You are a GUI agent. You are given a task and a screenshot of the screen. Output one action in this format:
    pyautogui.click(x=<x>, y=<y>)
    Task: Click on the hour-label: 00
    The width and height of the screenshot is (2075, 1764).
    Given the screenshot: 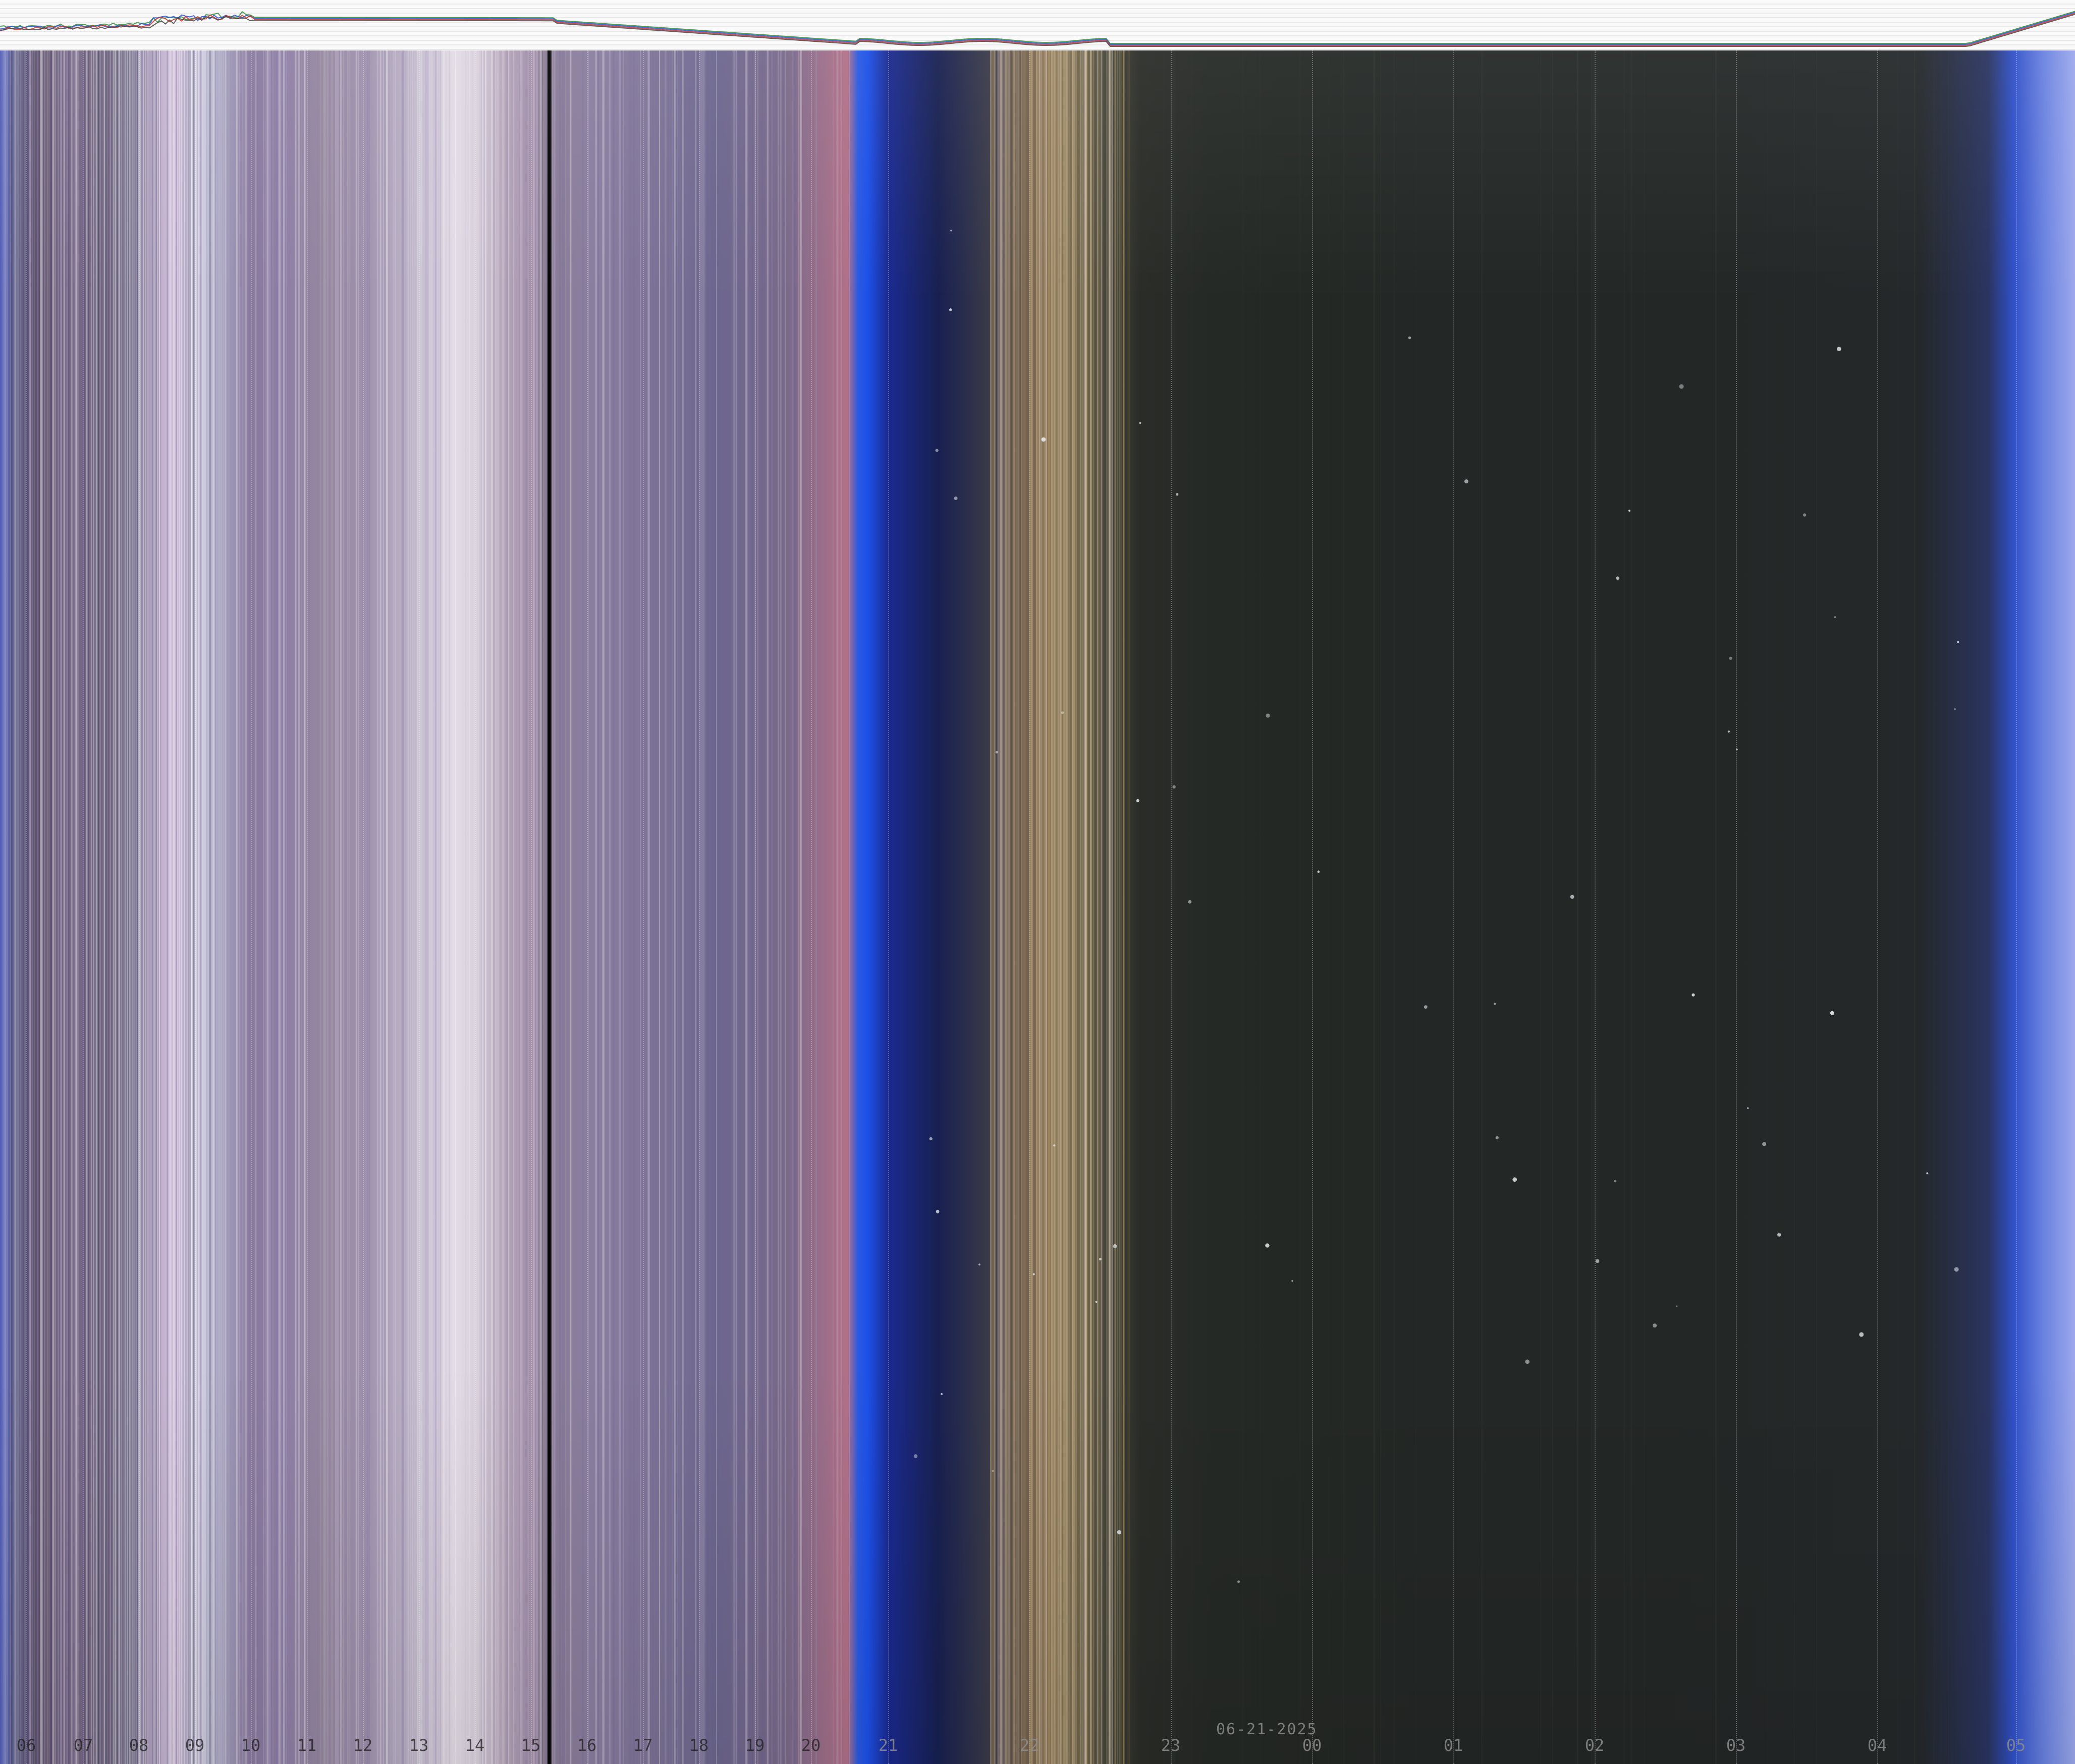 What is the action you would take?
    pyautogui.click(x=1312, y=1745)
    